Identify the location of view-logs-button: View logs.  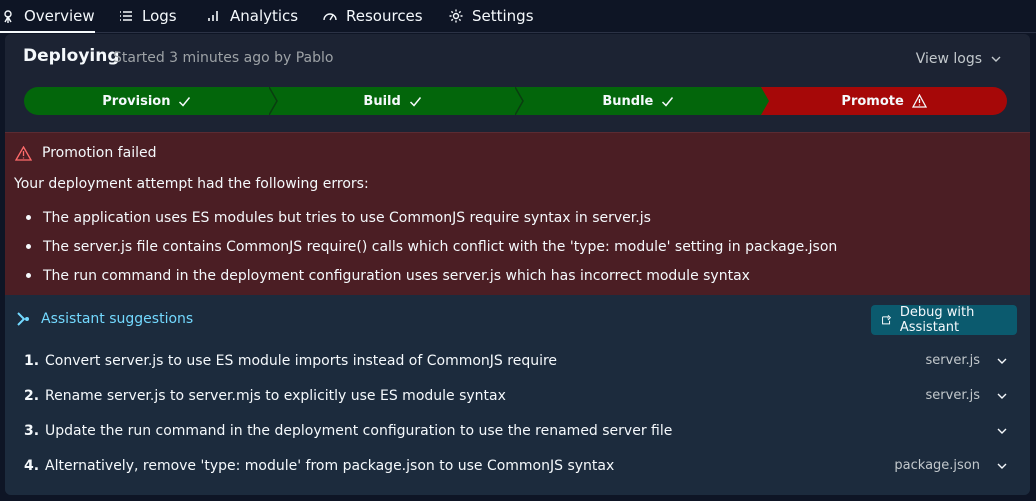
(959, 59).